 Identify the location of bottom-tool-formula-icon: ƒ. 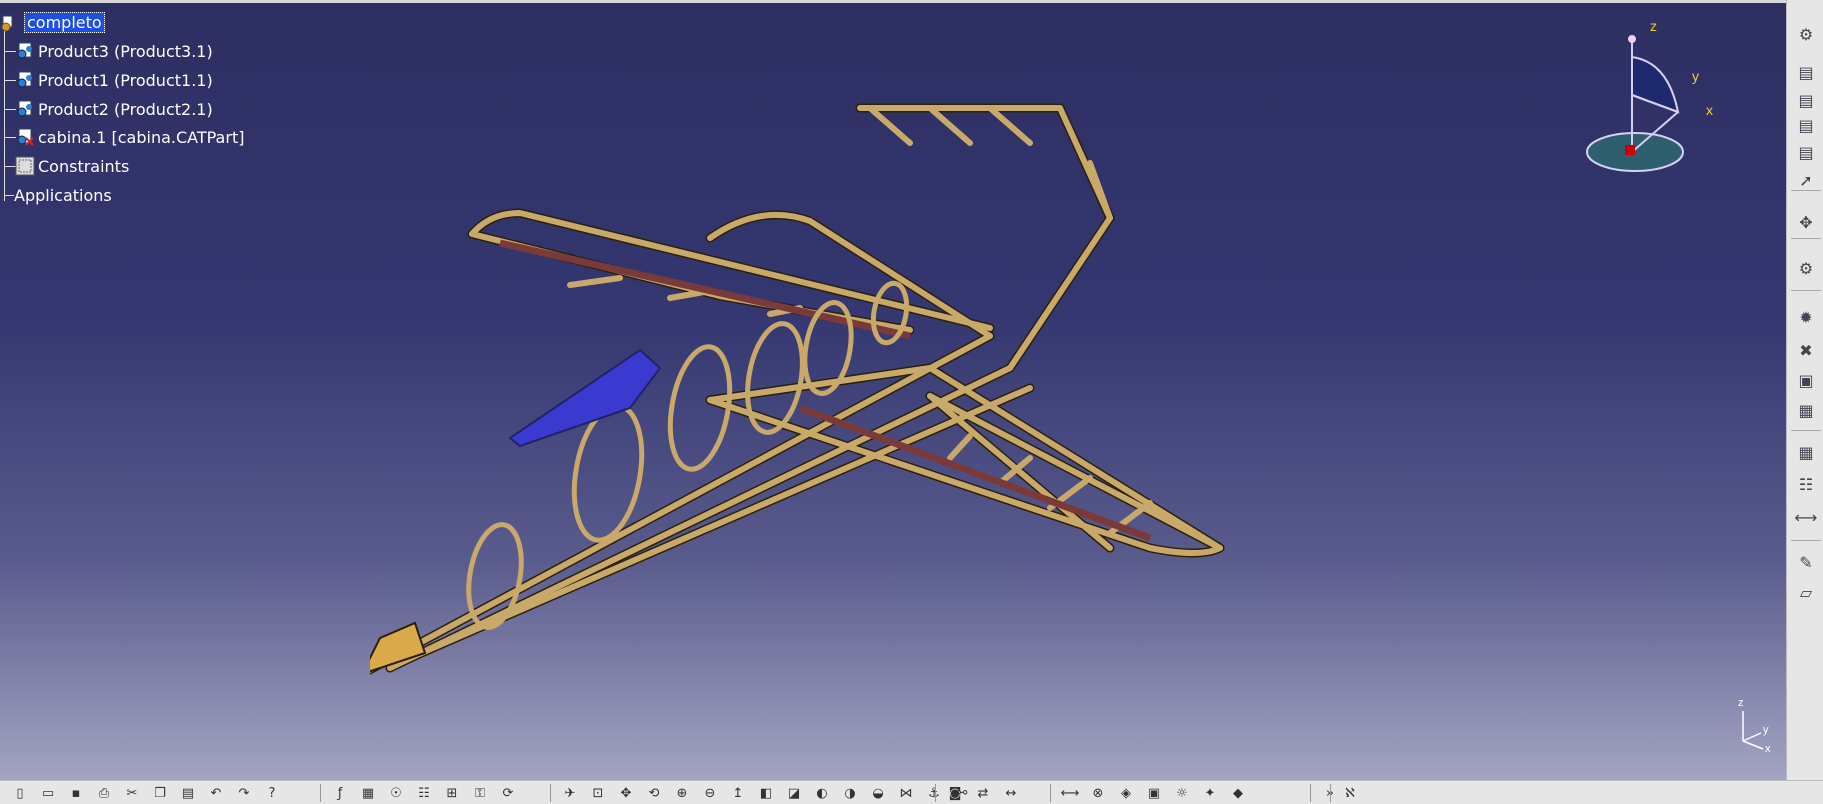
(340, 793).